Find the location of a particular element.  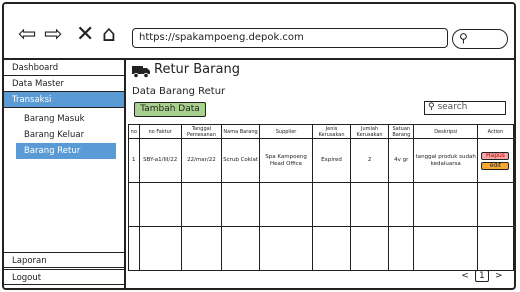

sidebar-item-barang-keluar: Barang Keluar is located at coordinates (66, 135).